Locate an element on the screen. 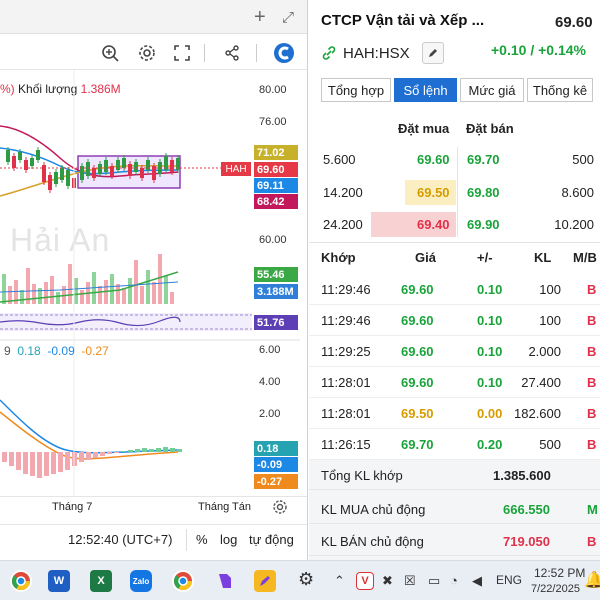  trade-row: 11:29:25 69.60 0.10 2.000 B is located at coordinates (454, 351).